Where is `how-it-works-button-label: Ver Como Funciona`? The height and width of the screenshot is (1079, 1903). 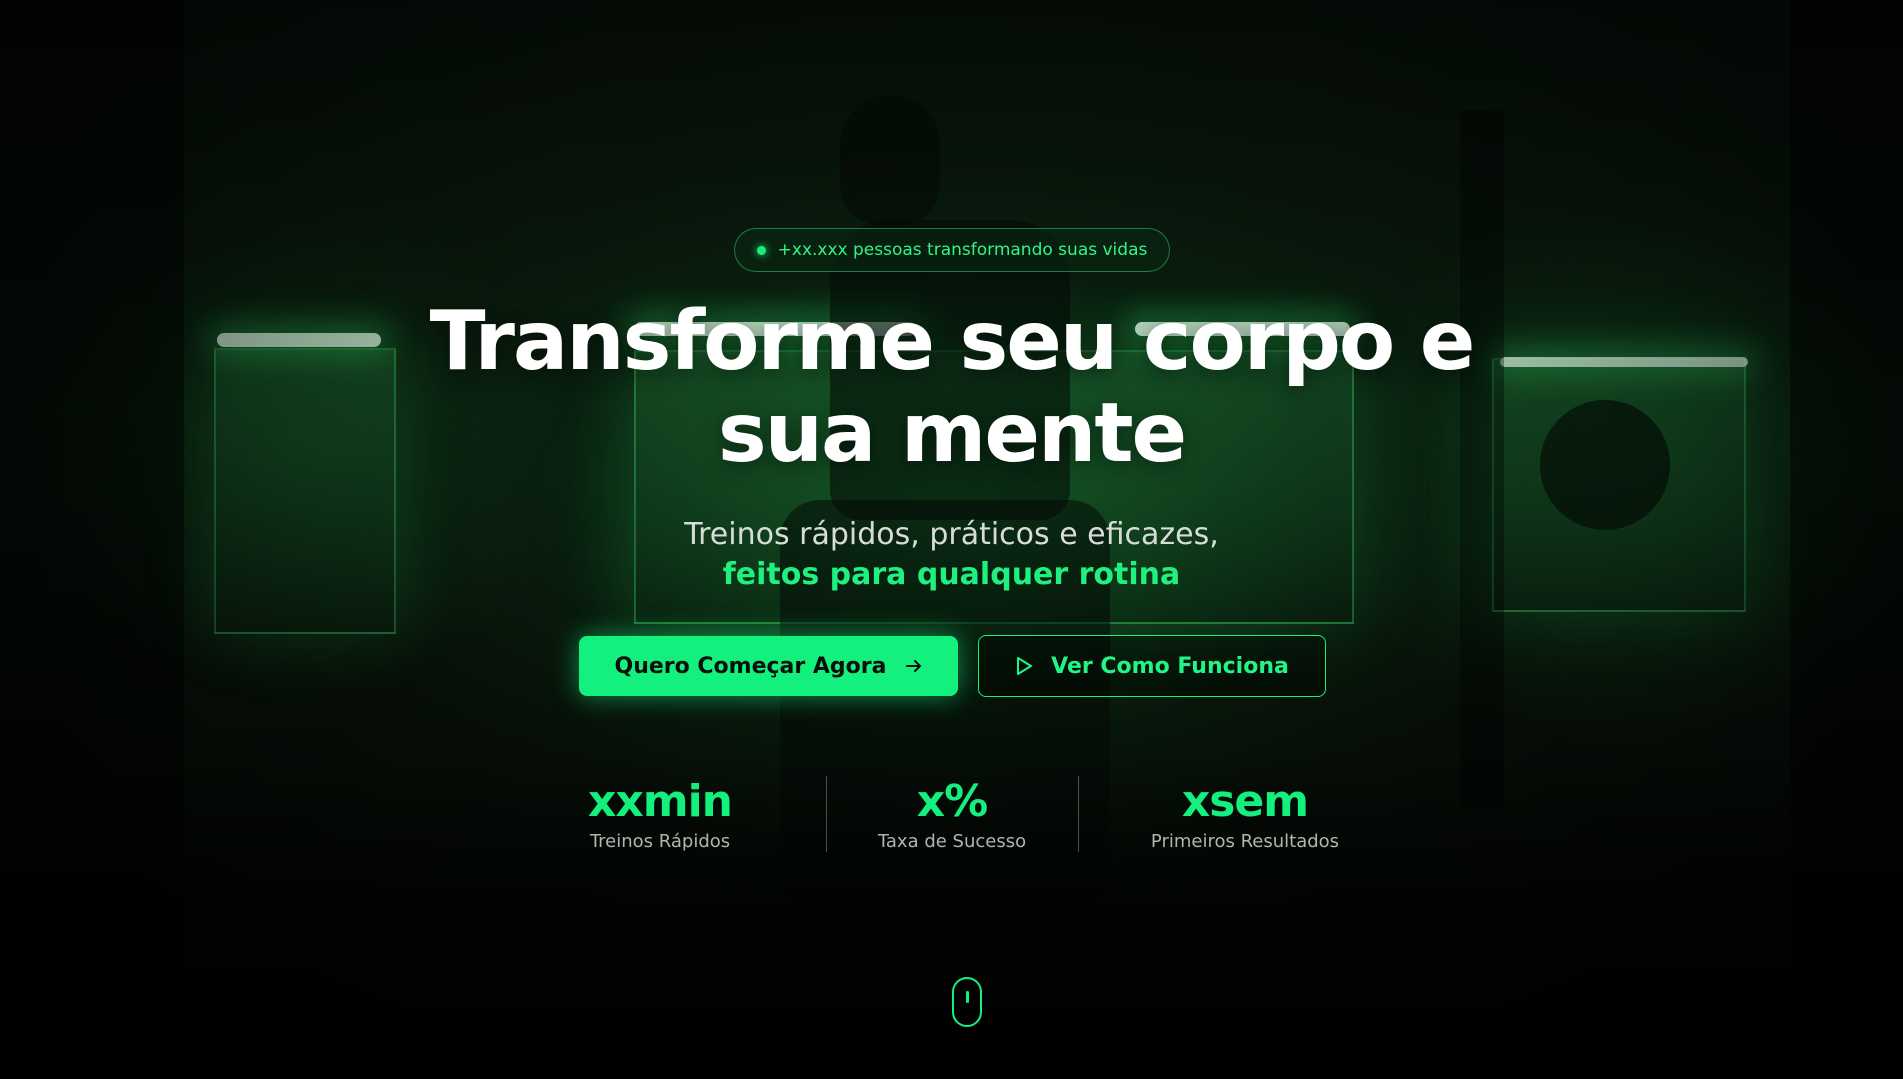 how-it-works-button-label: Ver Como Funciona is located at coordinates (1170, 666).